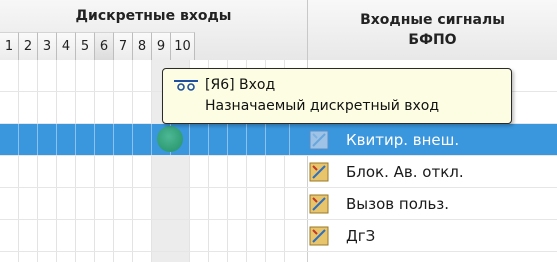 The height and width of the screenshot is (262, 557). Describe the element at coordinates (278, 235) in the screenshot. I see `signal-row: ДгЗ` at that location.